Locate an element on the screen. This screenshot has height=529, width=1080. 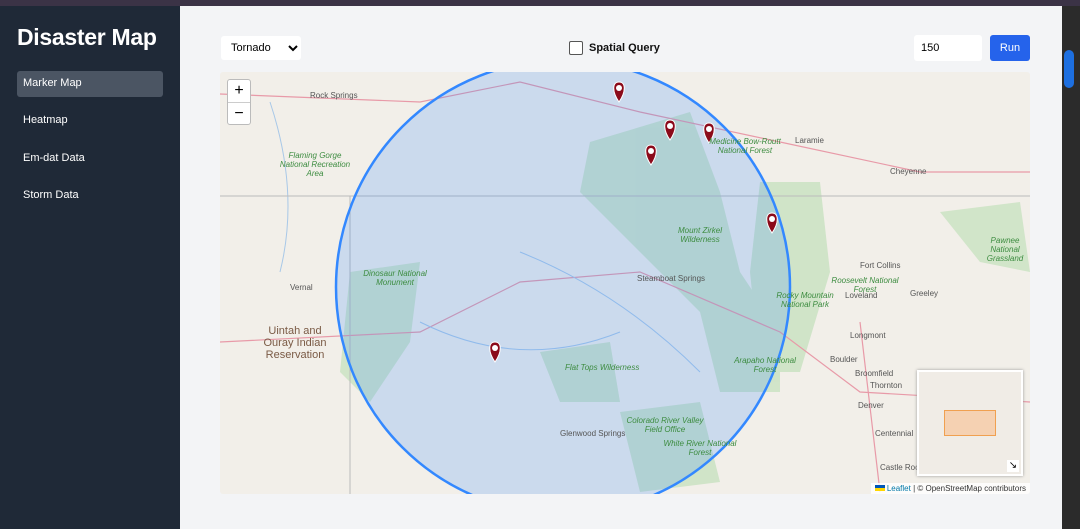
place-label: Flaming Gorge National Recreation Area is located at coordinates (315, 164).